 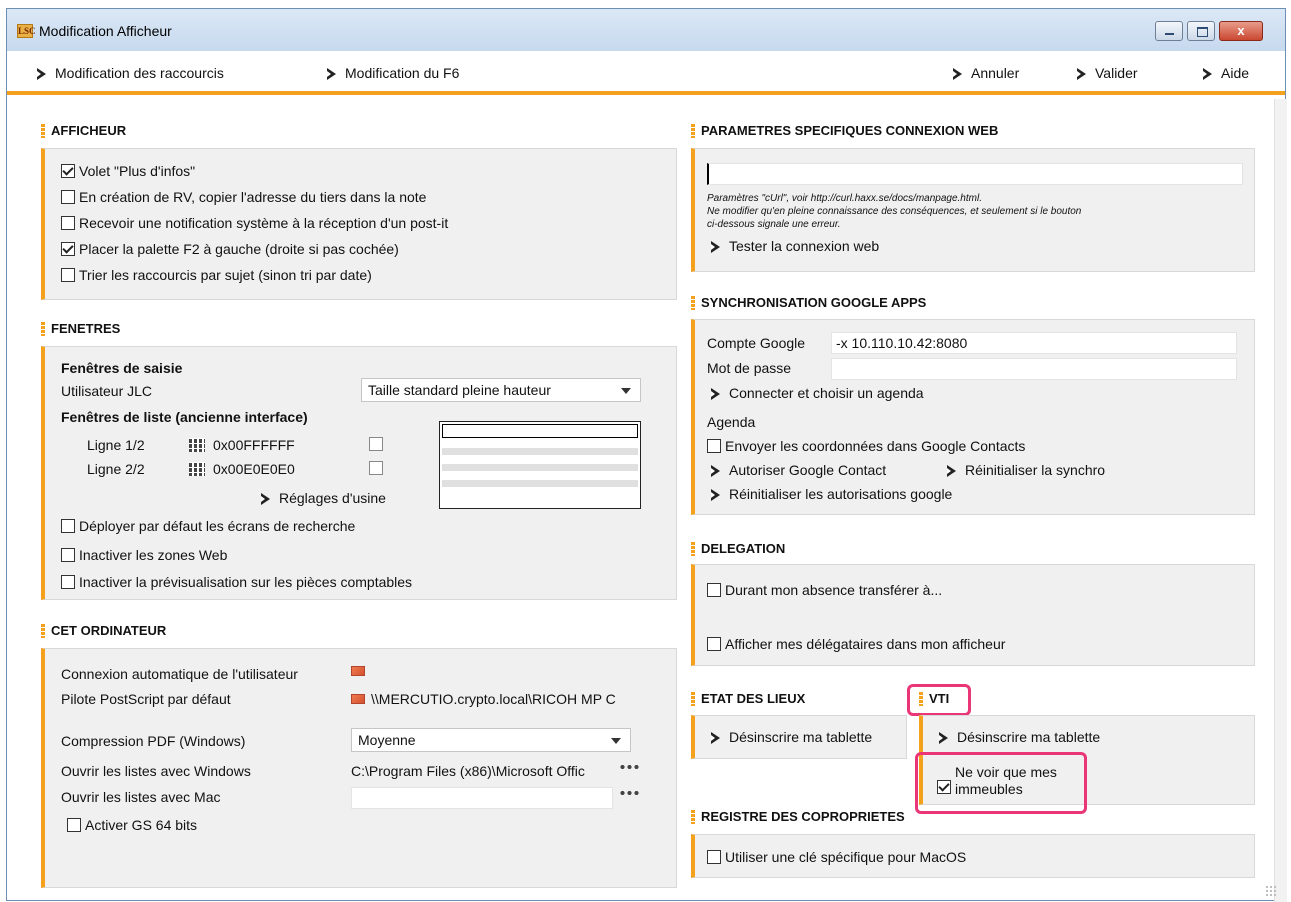 I want to click on title-bar: LSC Modification Afficheur x, so click(x=646, y=30).